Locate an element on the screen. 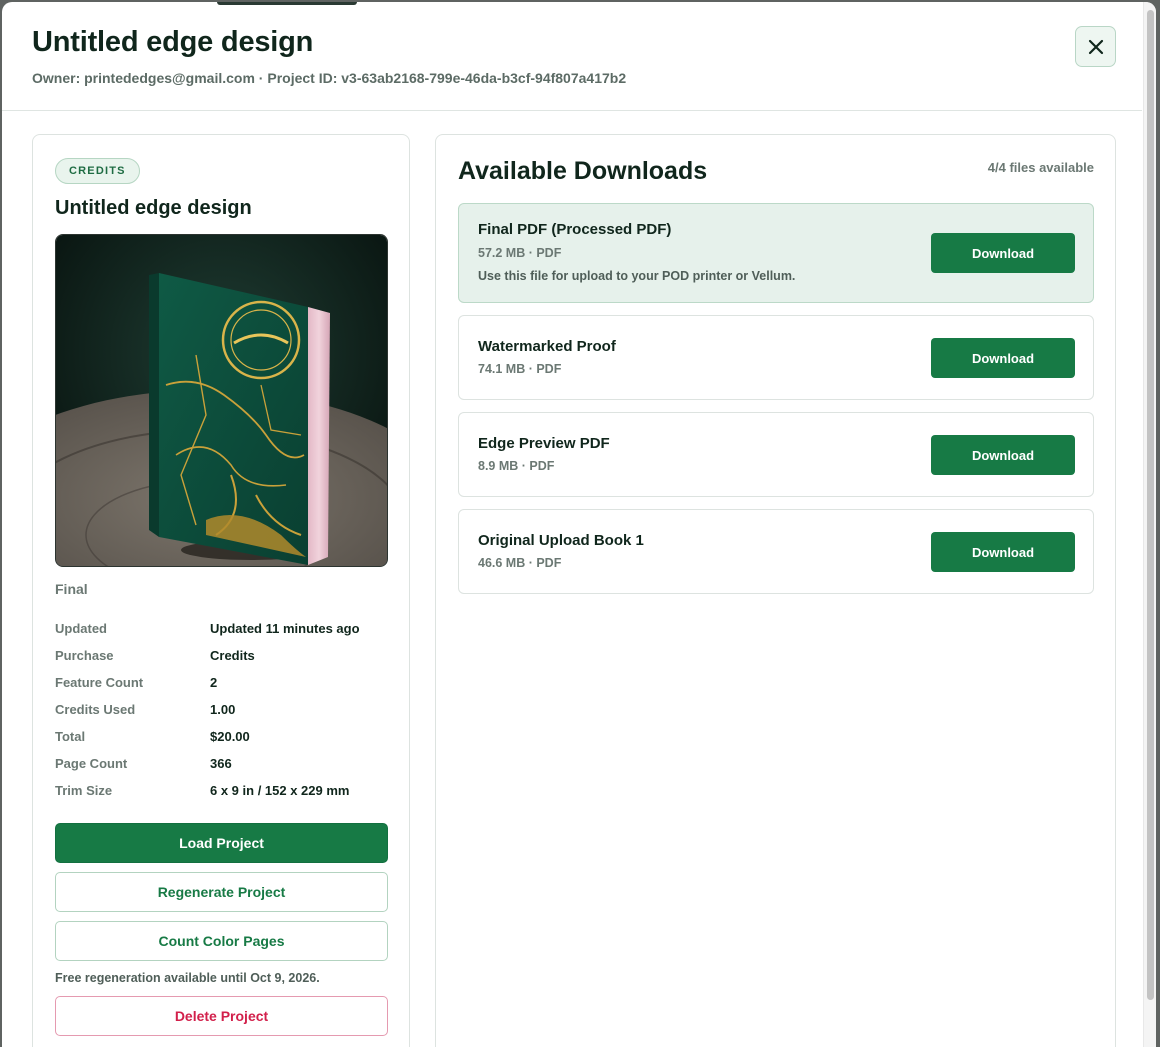 This screenshot has height=1047, width=1160. purchase-badge: CREDITS is located at coordinates (97, 171).